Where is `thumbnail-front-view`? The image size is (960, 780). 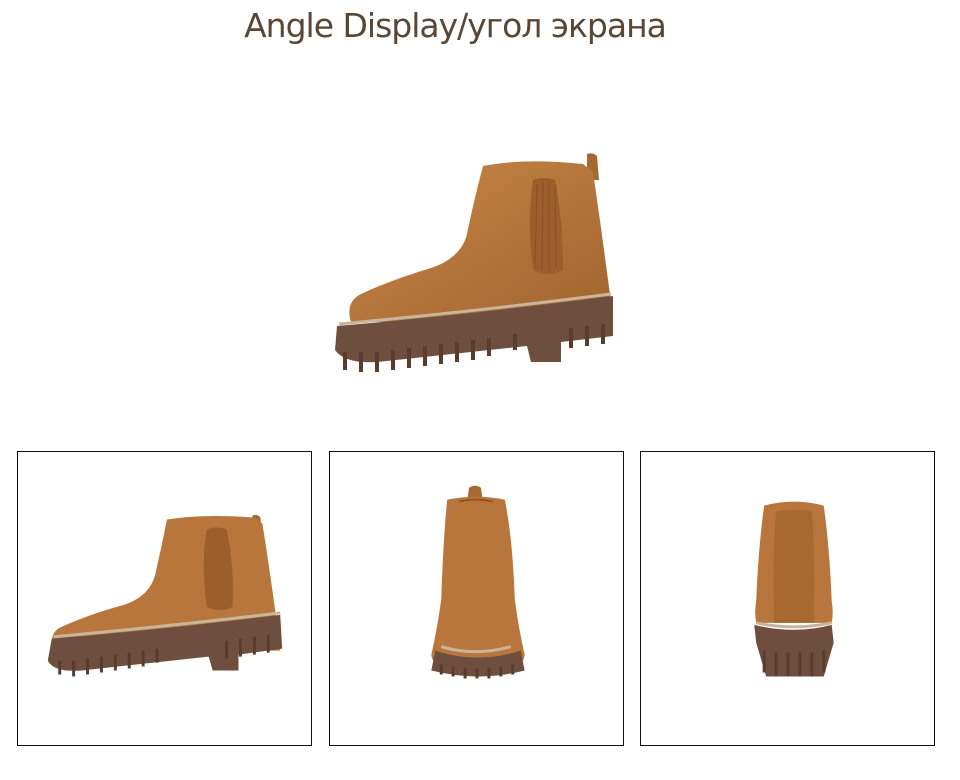
thumbnail-front-view is located at coordinates (476, 598).